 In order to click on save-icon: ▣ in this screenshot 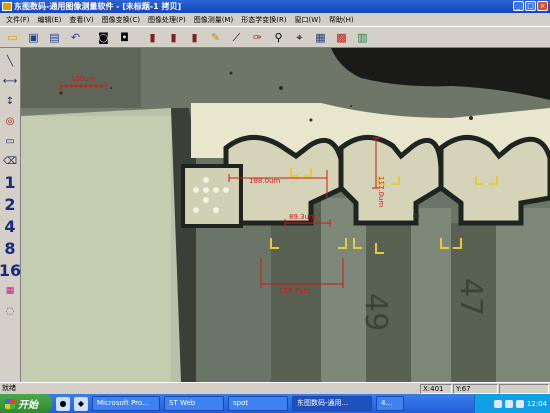, I will do `click(33, 37)`.